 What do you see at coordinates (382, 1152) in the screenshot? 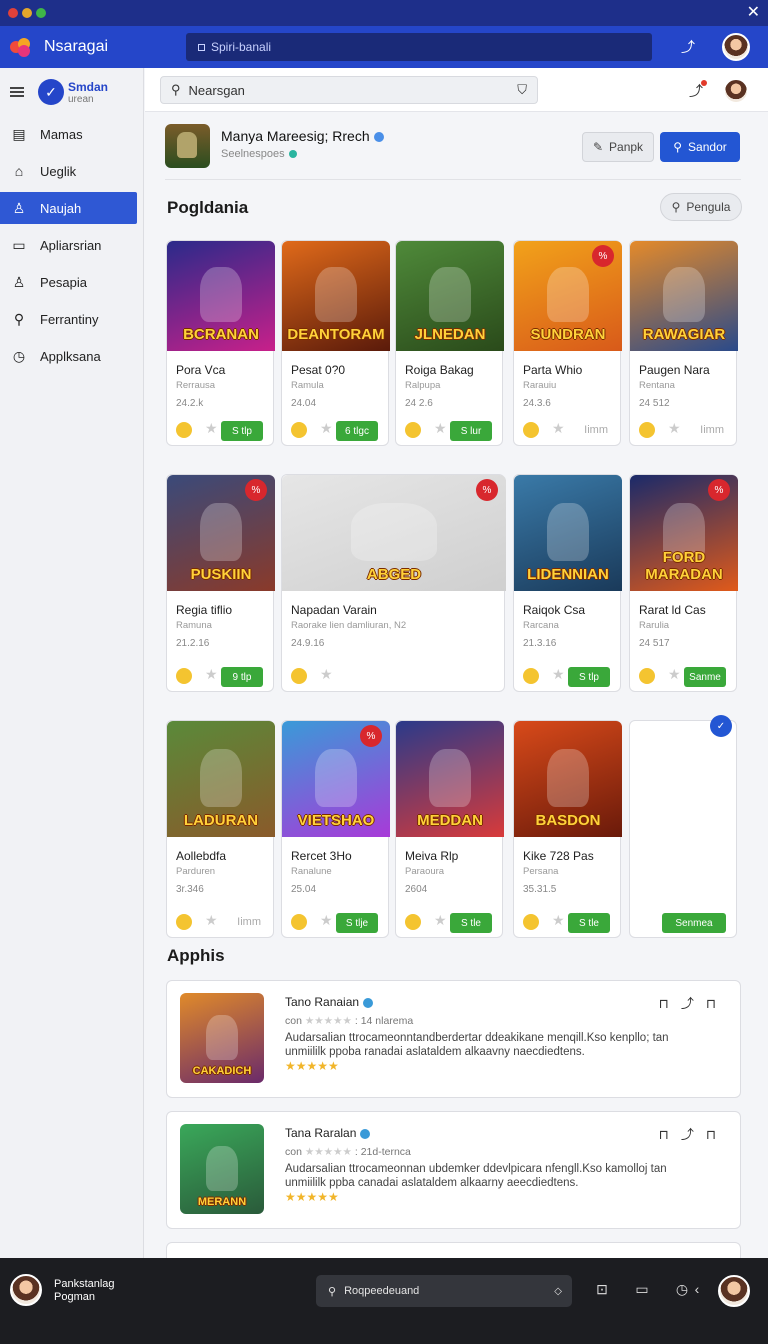
I see `review-meta-count: : 21d-ternca` at bounding box center [382, 1152].